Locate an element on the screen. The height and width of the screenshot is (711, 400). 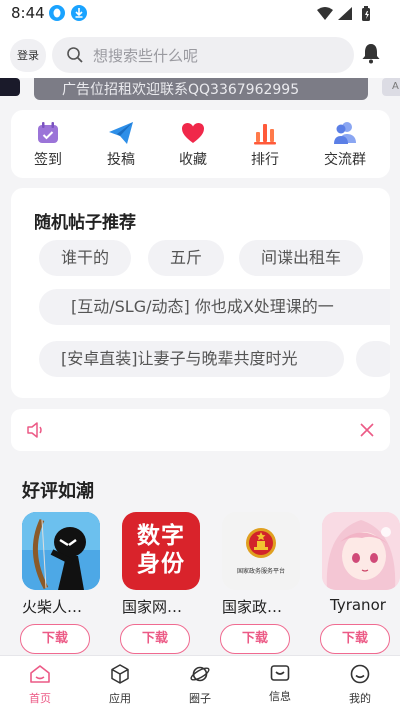
system-tray is located at coordinates (345, 16).